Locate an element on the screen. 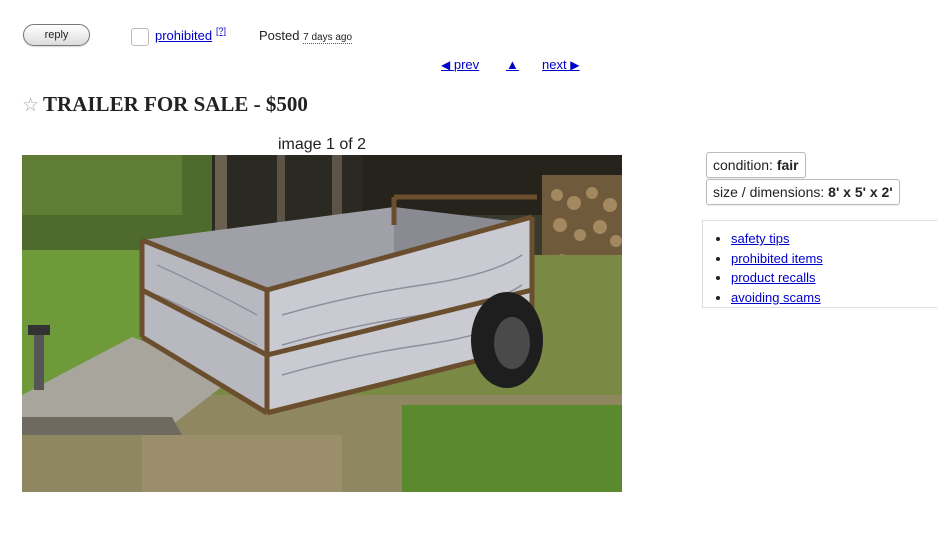 The image size is (937, 539). triangle-up-icon: ▲ is located at coordinates (512, 64).